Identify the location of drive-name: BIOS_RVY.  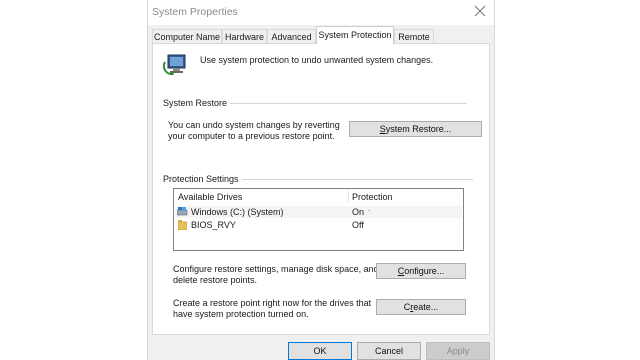
(213, 225).